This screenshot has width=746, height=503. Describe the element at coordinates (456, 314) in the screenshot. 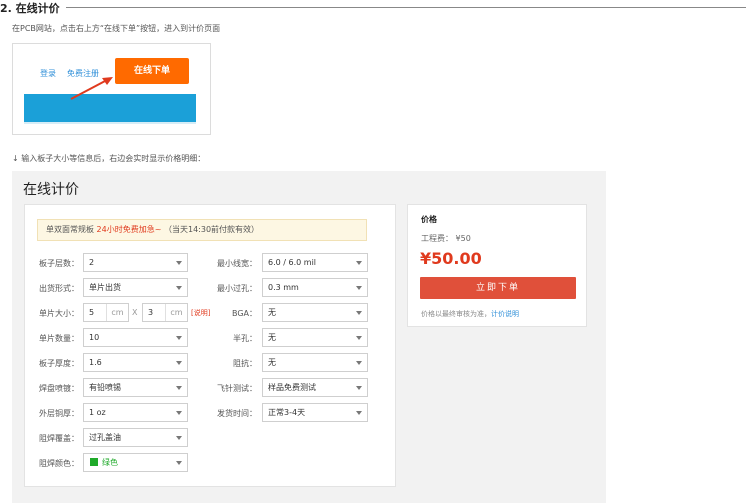

I see `price-note-text: 价格以最终审核为准，` at that location.